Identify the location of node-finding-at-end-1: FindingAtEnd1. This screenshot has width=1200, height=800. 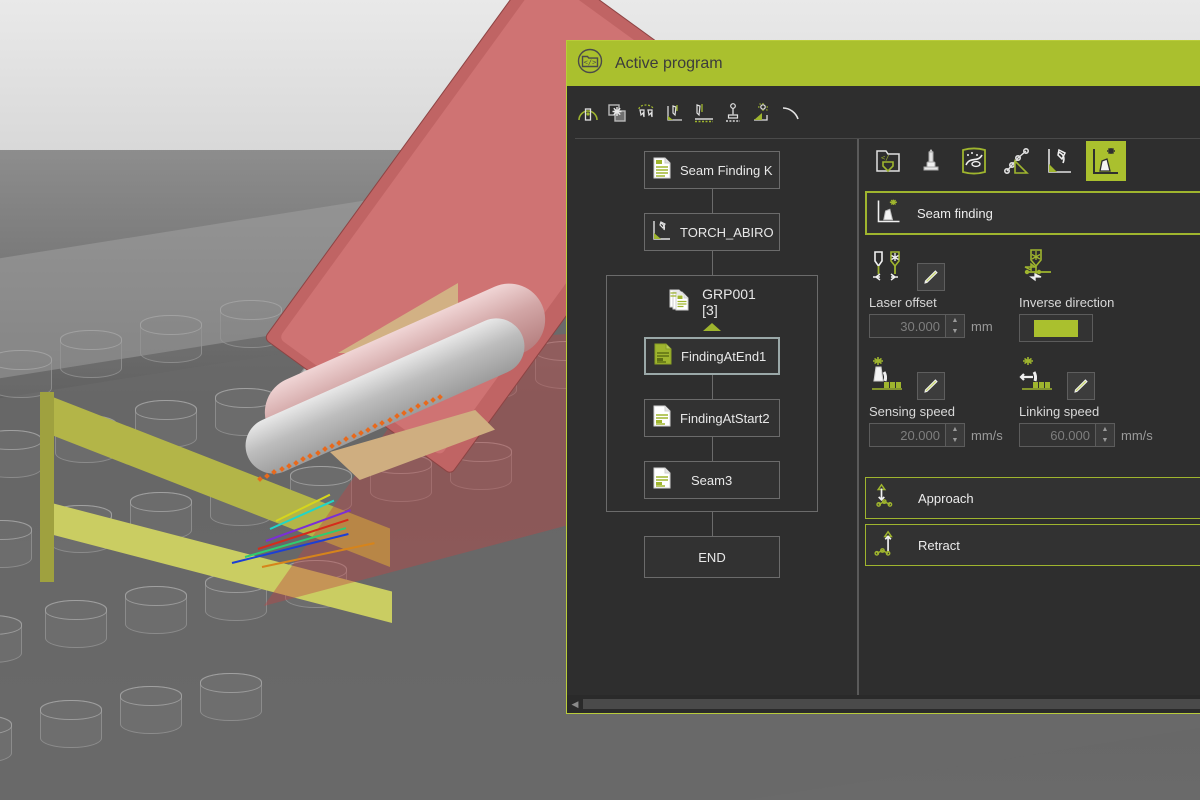
(712, 356).